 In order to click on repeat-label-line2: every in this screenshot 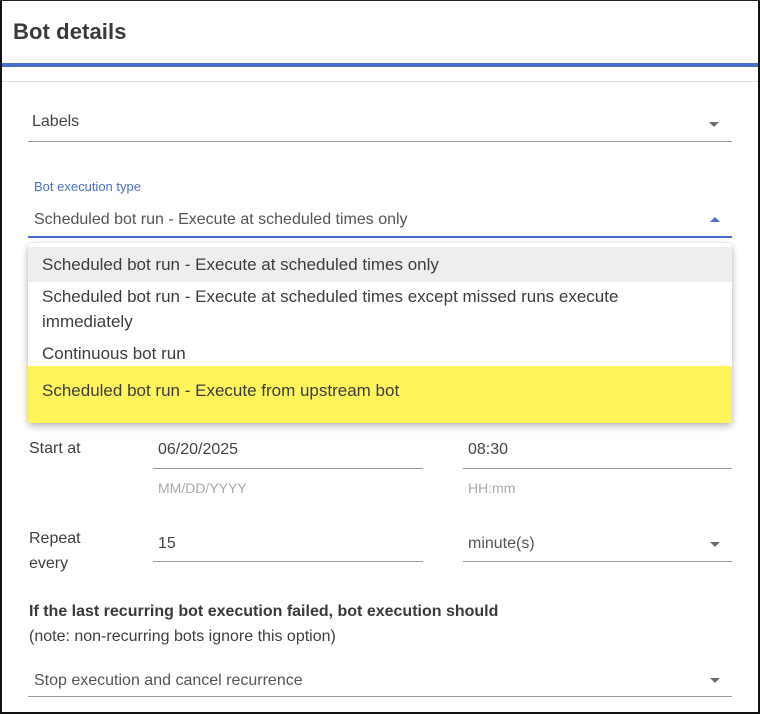, I will do `click(49, 563)`.